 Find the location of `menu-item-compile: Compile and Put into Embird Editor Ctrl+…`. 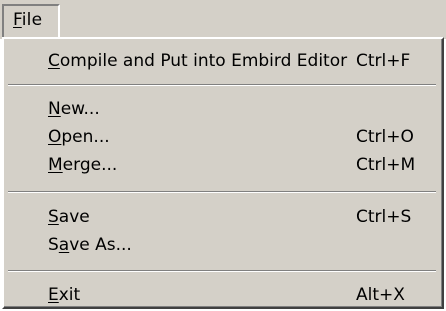

menu-item-compile: Compile and Put into Embird Editor Ctrl+… is located at coordinates (223, 62).